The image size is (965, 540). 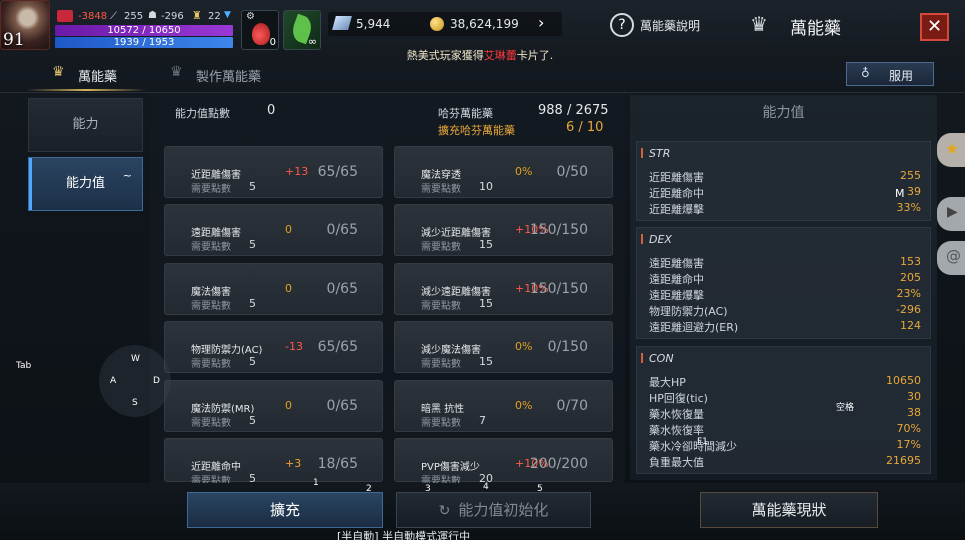 I want to click on expand-button: 擴充, so click(x=285, y=510).